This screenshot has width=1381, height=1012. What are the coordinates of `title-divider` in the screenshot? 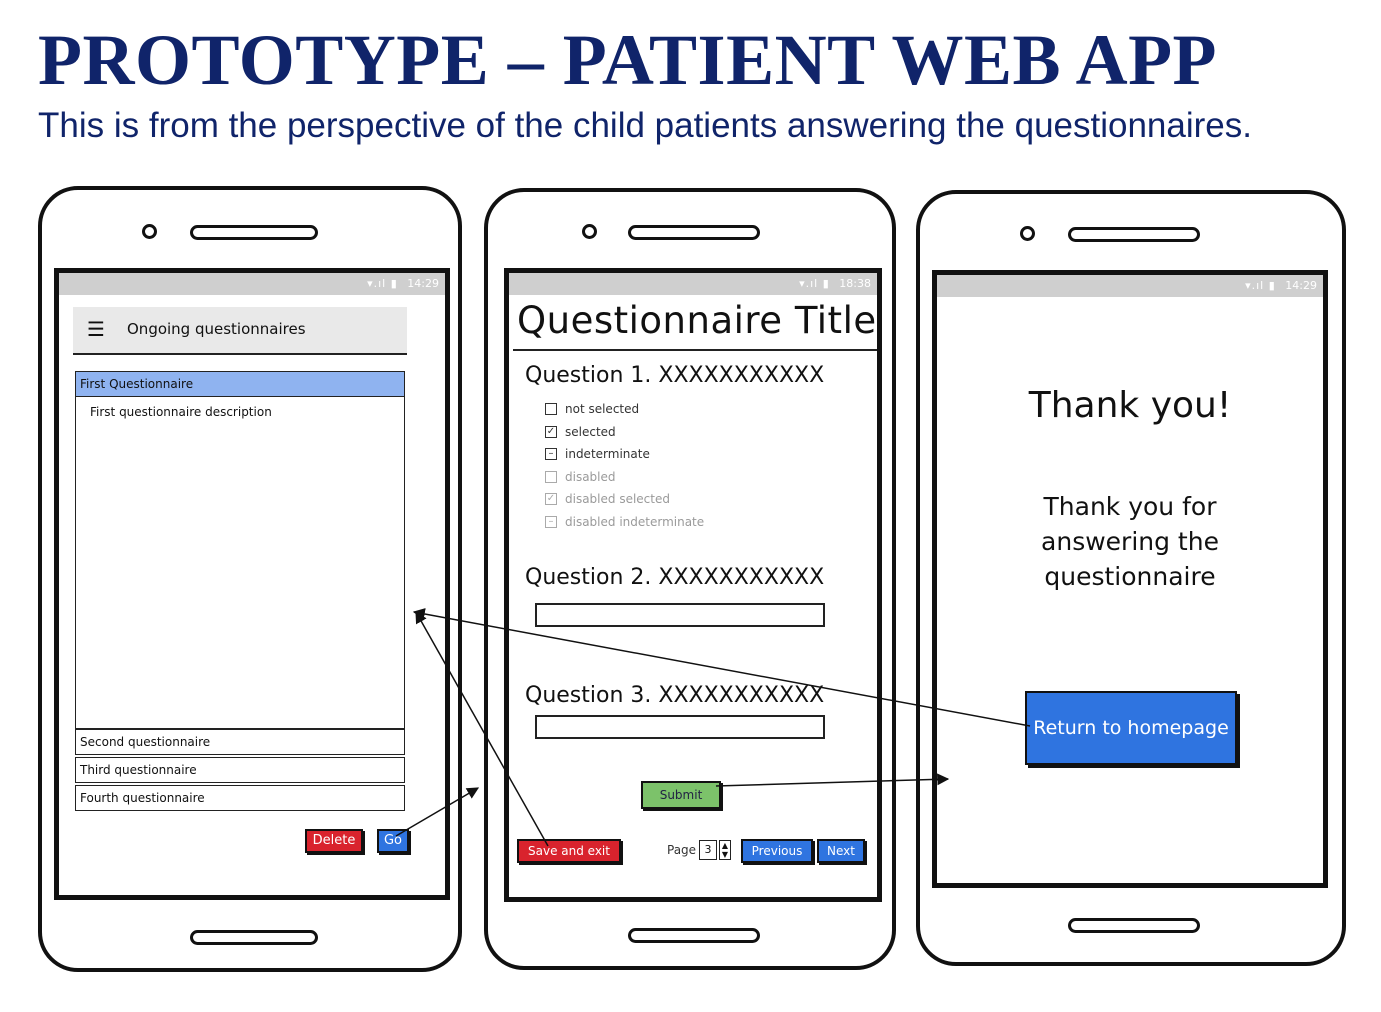 It's located at (695, 350).